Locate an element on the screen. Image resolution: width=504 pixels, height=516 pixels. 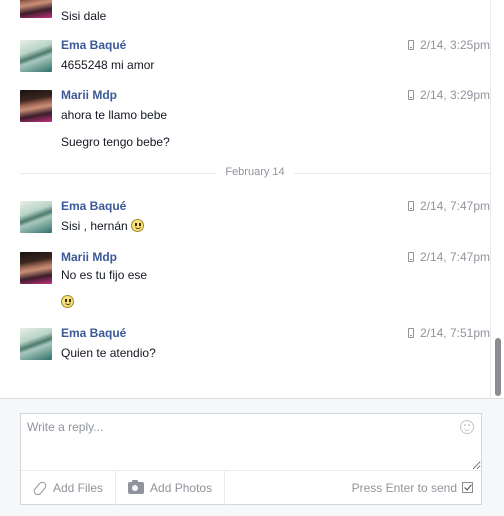
reply-input is located at coordinates (251, 442).